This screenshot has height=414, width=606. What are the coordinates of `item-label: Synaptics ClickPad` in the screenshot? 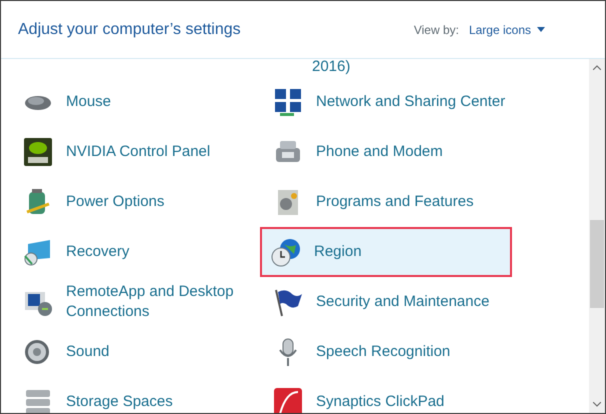 It's located at (380, 402).